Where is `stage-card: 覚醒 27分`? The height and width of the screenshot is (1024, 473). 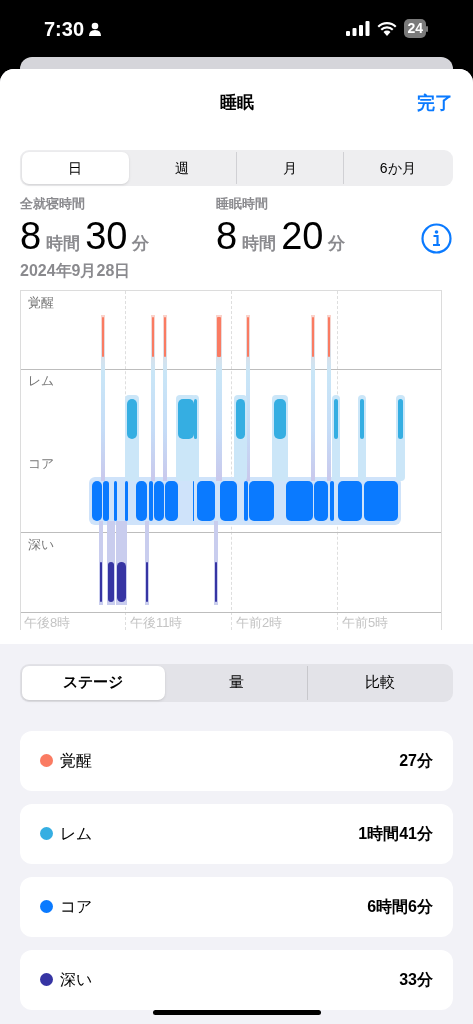 stage-card: 覚醒 27分 is located at coordinates (236, 760).